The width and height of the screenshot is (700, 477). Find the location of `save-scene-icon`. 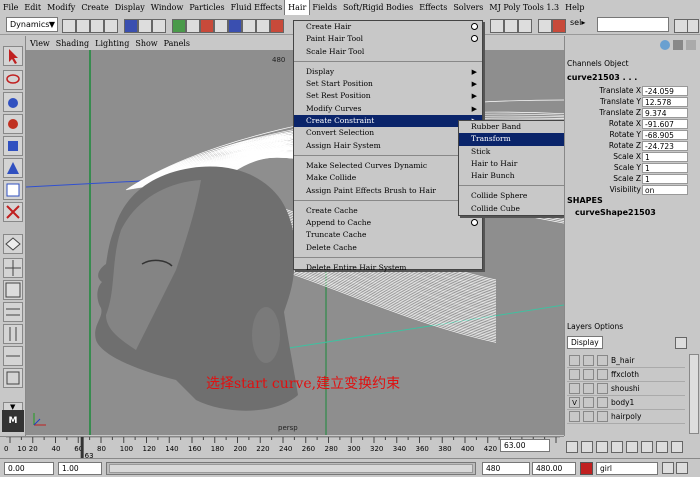

save-scene-icon is located at coordinates (111, 26).